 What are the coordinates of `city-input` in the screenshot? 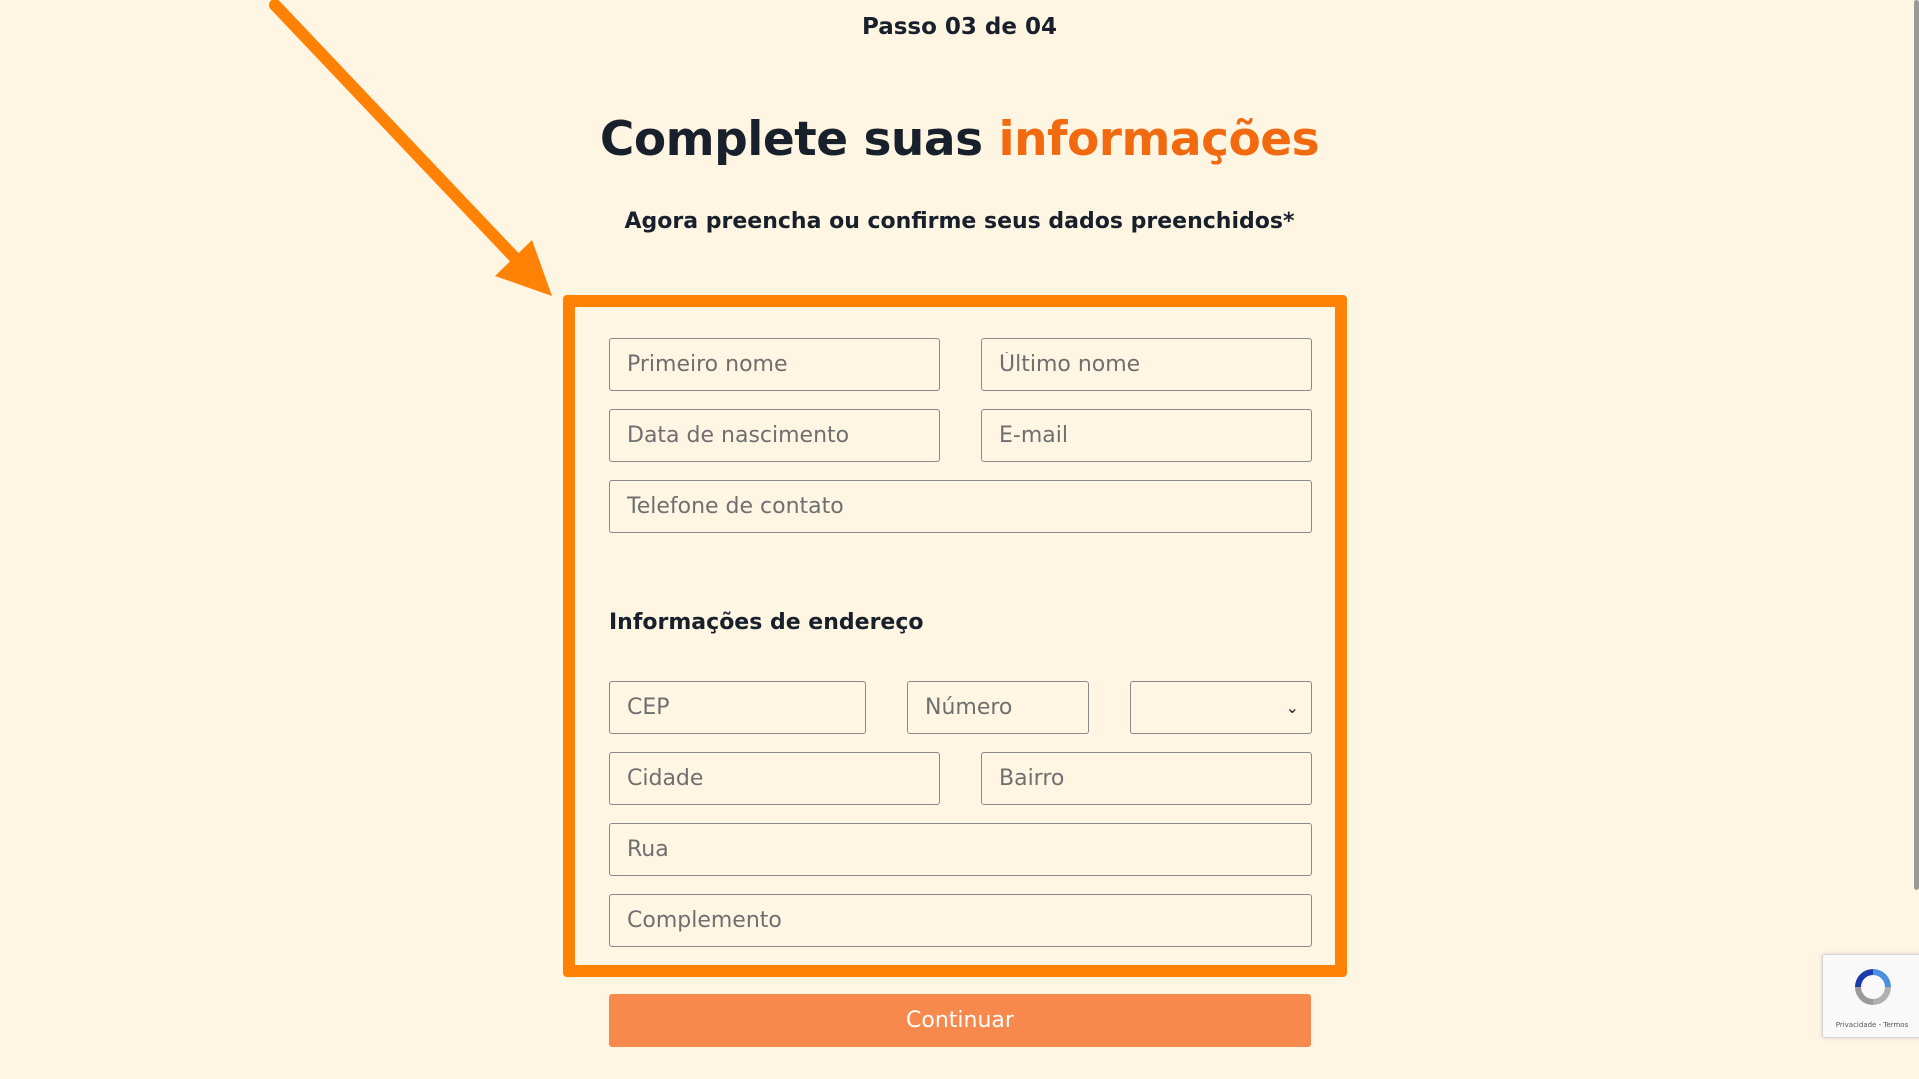 It's located at (774, 778).